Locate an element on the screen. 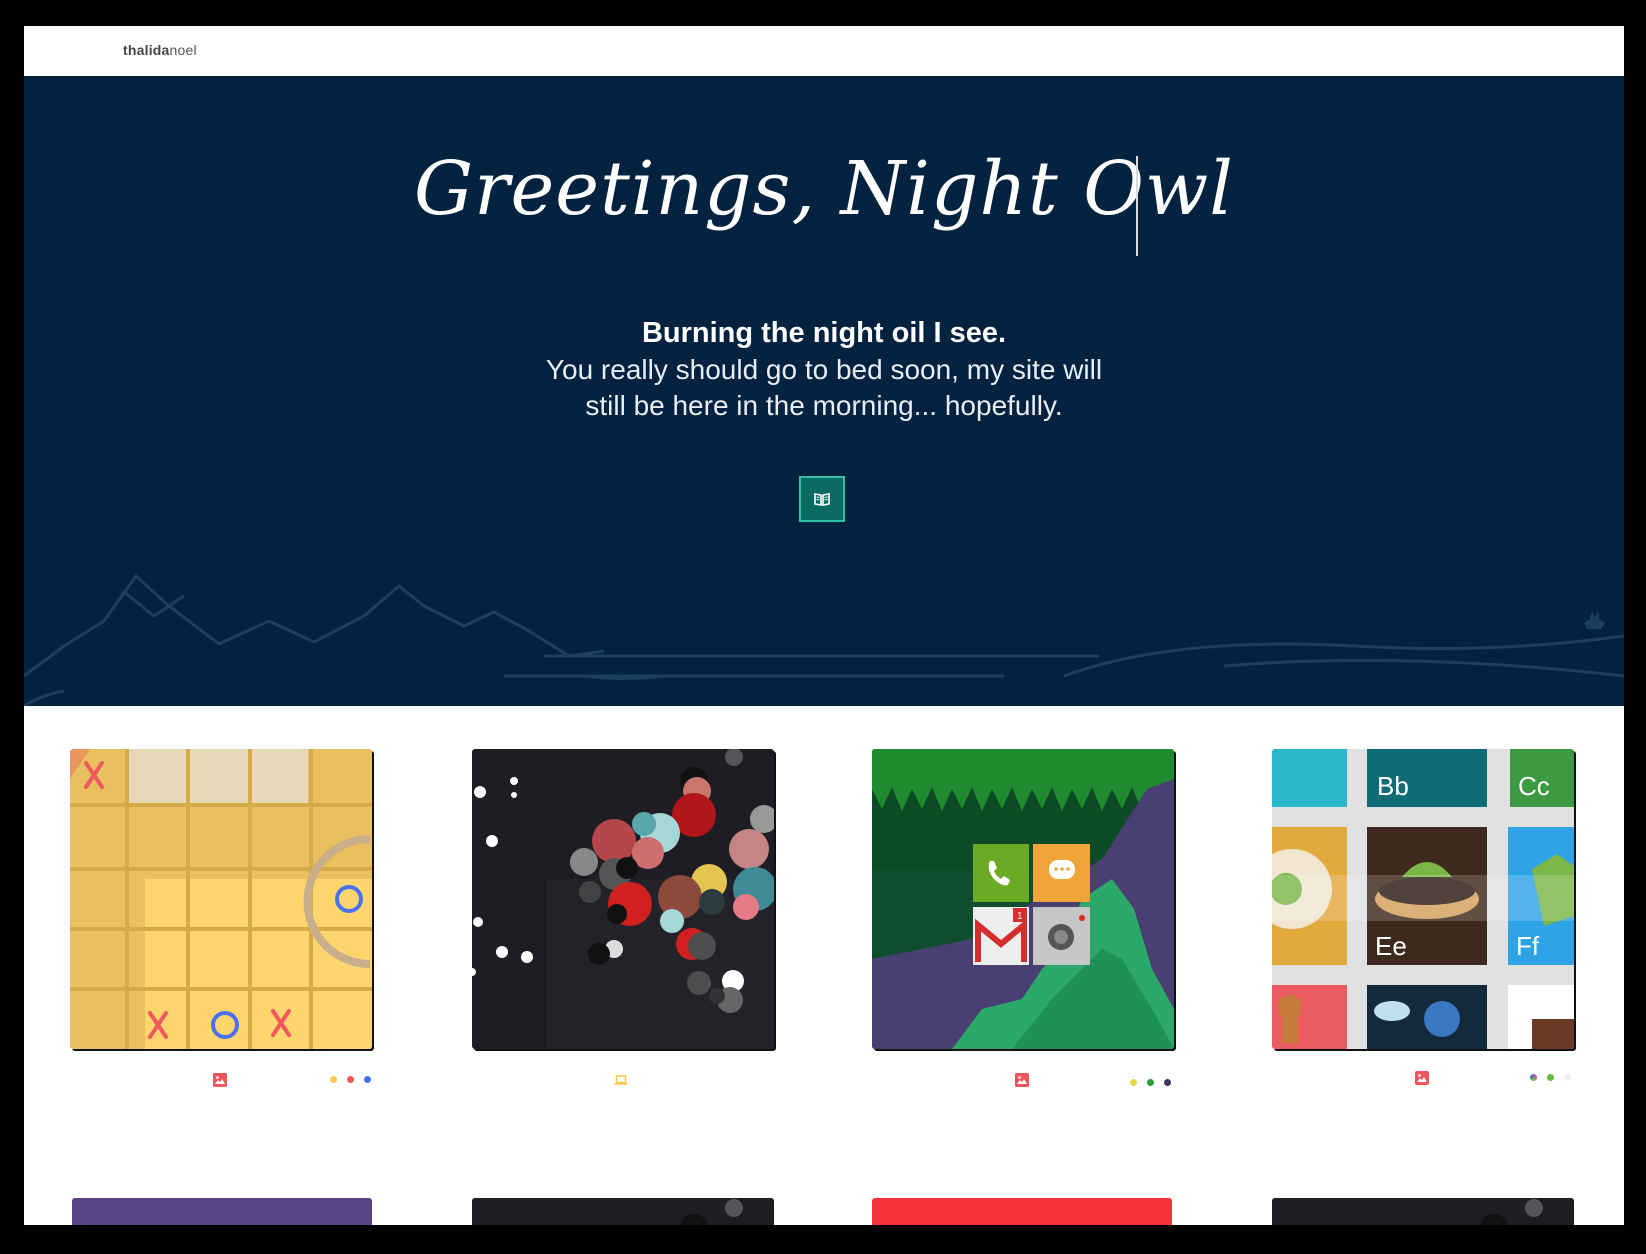 The image size is (1646, 1254). project-thumbnail-android-alphabet: Bb Cc Ee Ff is located at coordinates (1423, 899).